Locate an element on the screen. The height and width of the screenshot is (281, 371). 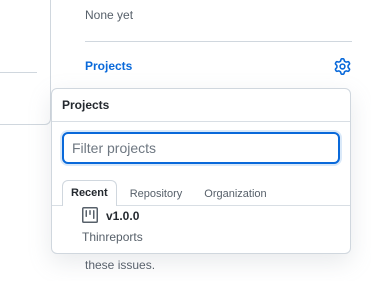
project-repository: Thinreports is located at coordinates (112, 237).